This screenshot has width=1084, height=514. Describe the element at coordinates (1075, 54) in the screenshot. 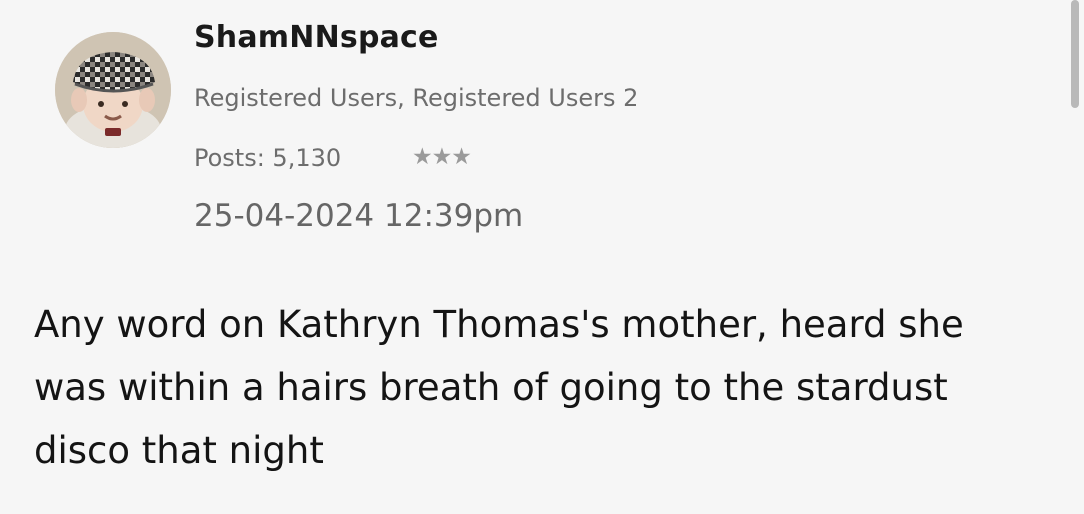

I see `scrollbar-thumb` at that location.